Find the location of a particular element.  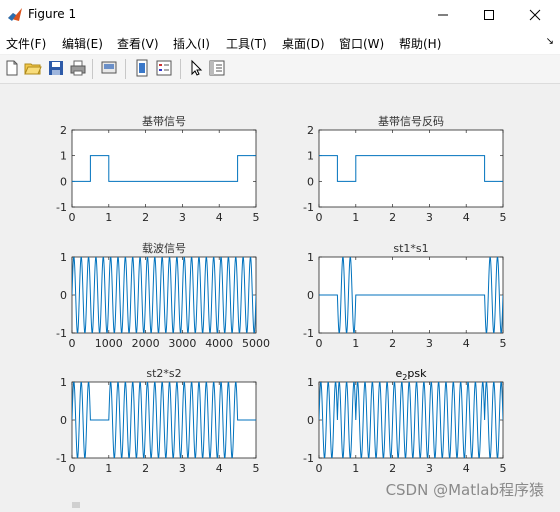

menu-view: 查看(V) is located at coordinates (138, 43).